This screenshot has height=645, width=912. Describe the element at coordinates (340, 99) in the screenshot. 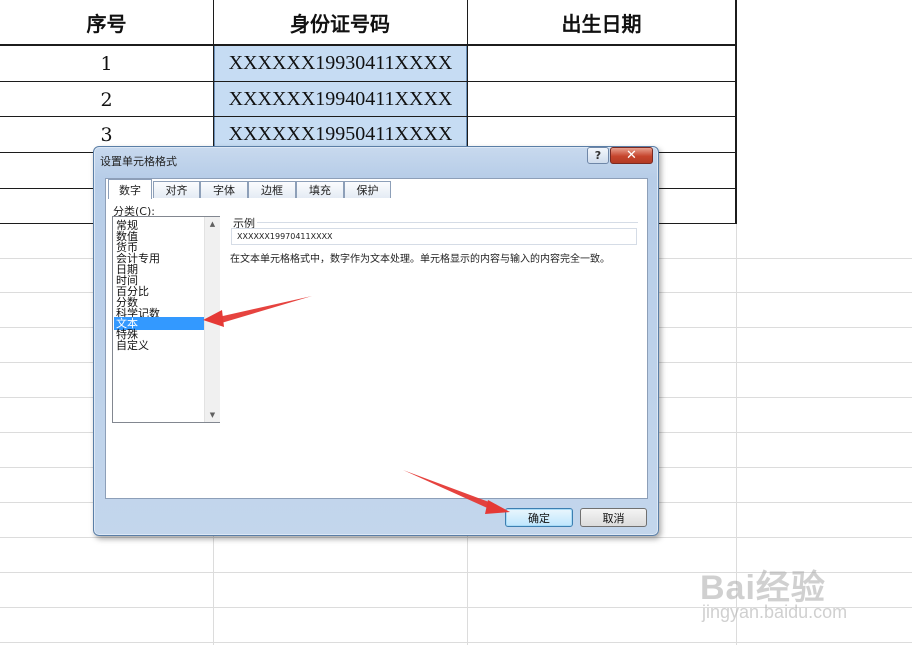

I see `cell-id-selected: XXXXXX19940411XXXX` at that location.